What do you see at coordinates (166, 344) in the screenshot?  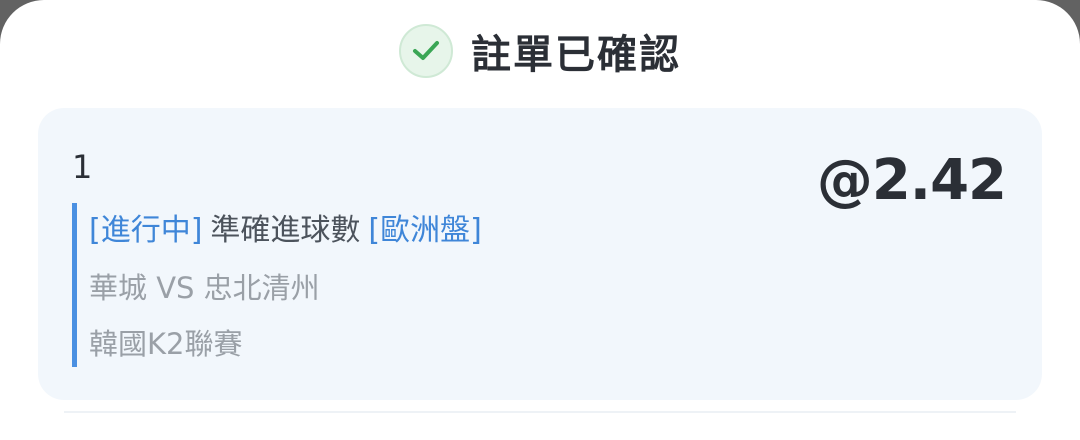 I see `league-name: 韓國K2聯賽` at bounding box center [166, 344].